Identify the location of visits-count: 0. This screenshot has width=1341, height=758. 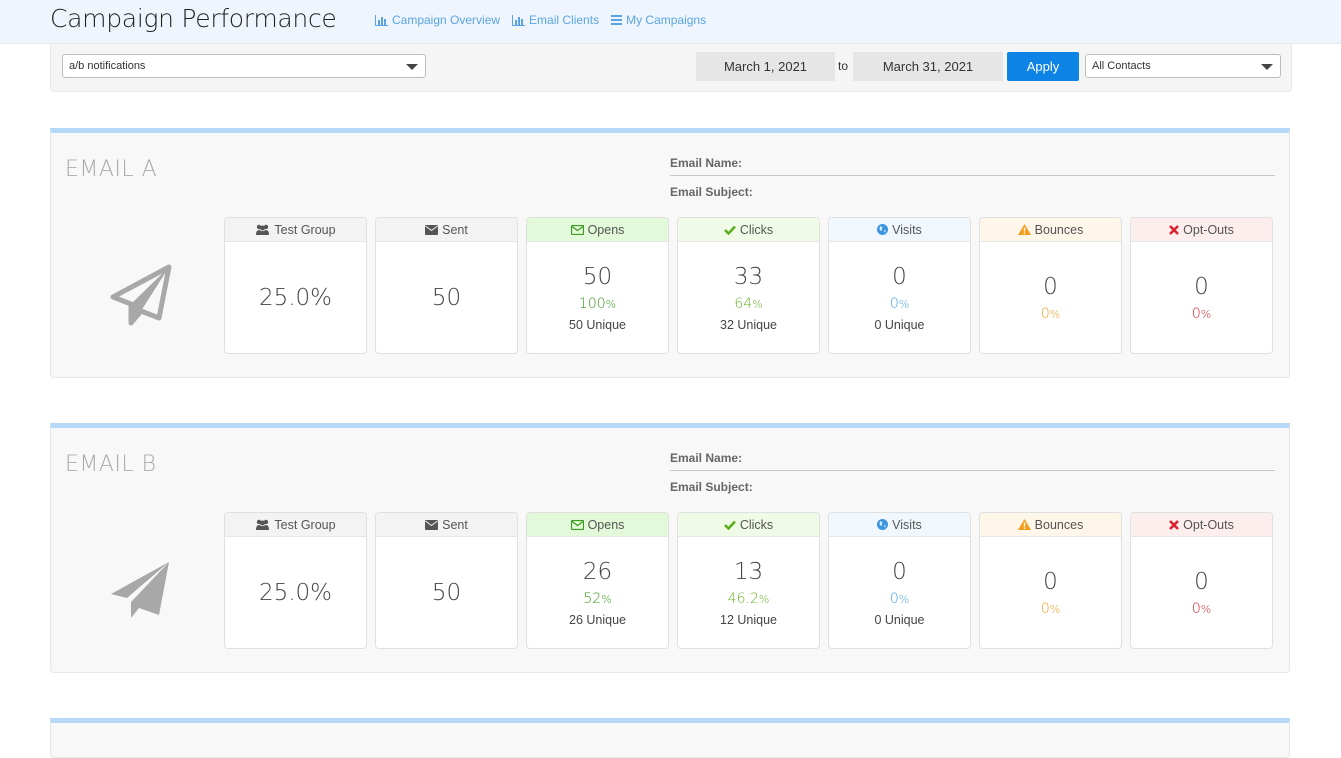
(899, 571).